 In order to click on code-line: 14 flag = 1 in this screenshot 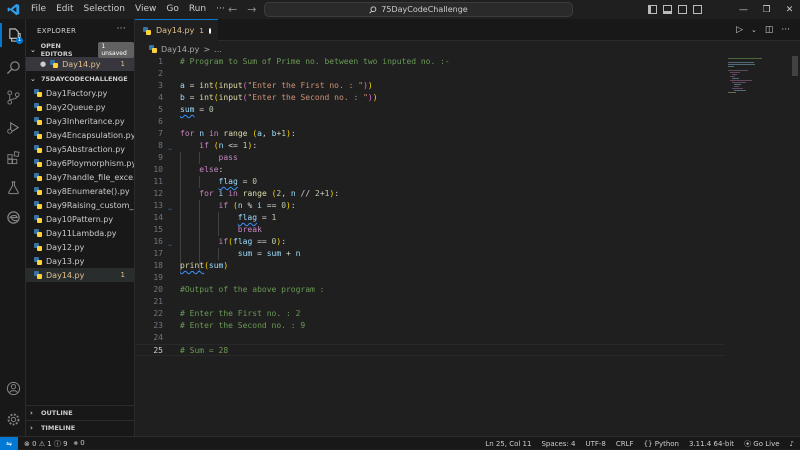, I will do `click(430, 218)`.